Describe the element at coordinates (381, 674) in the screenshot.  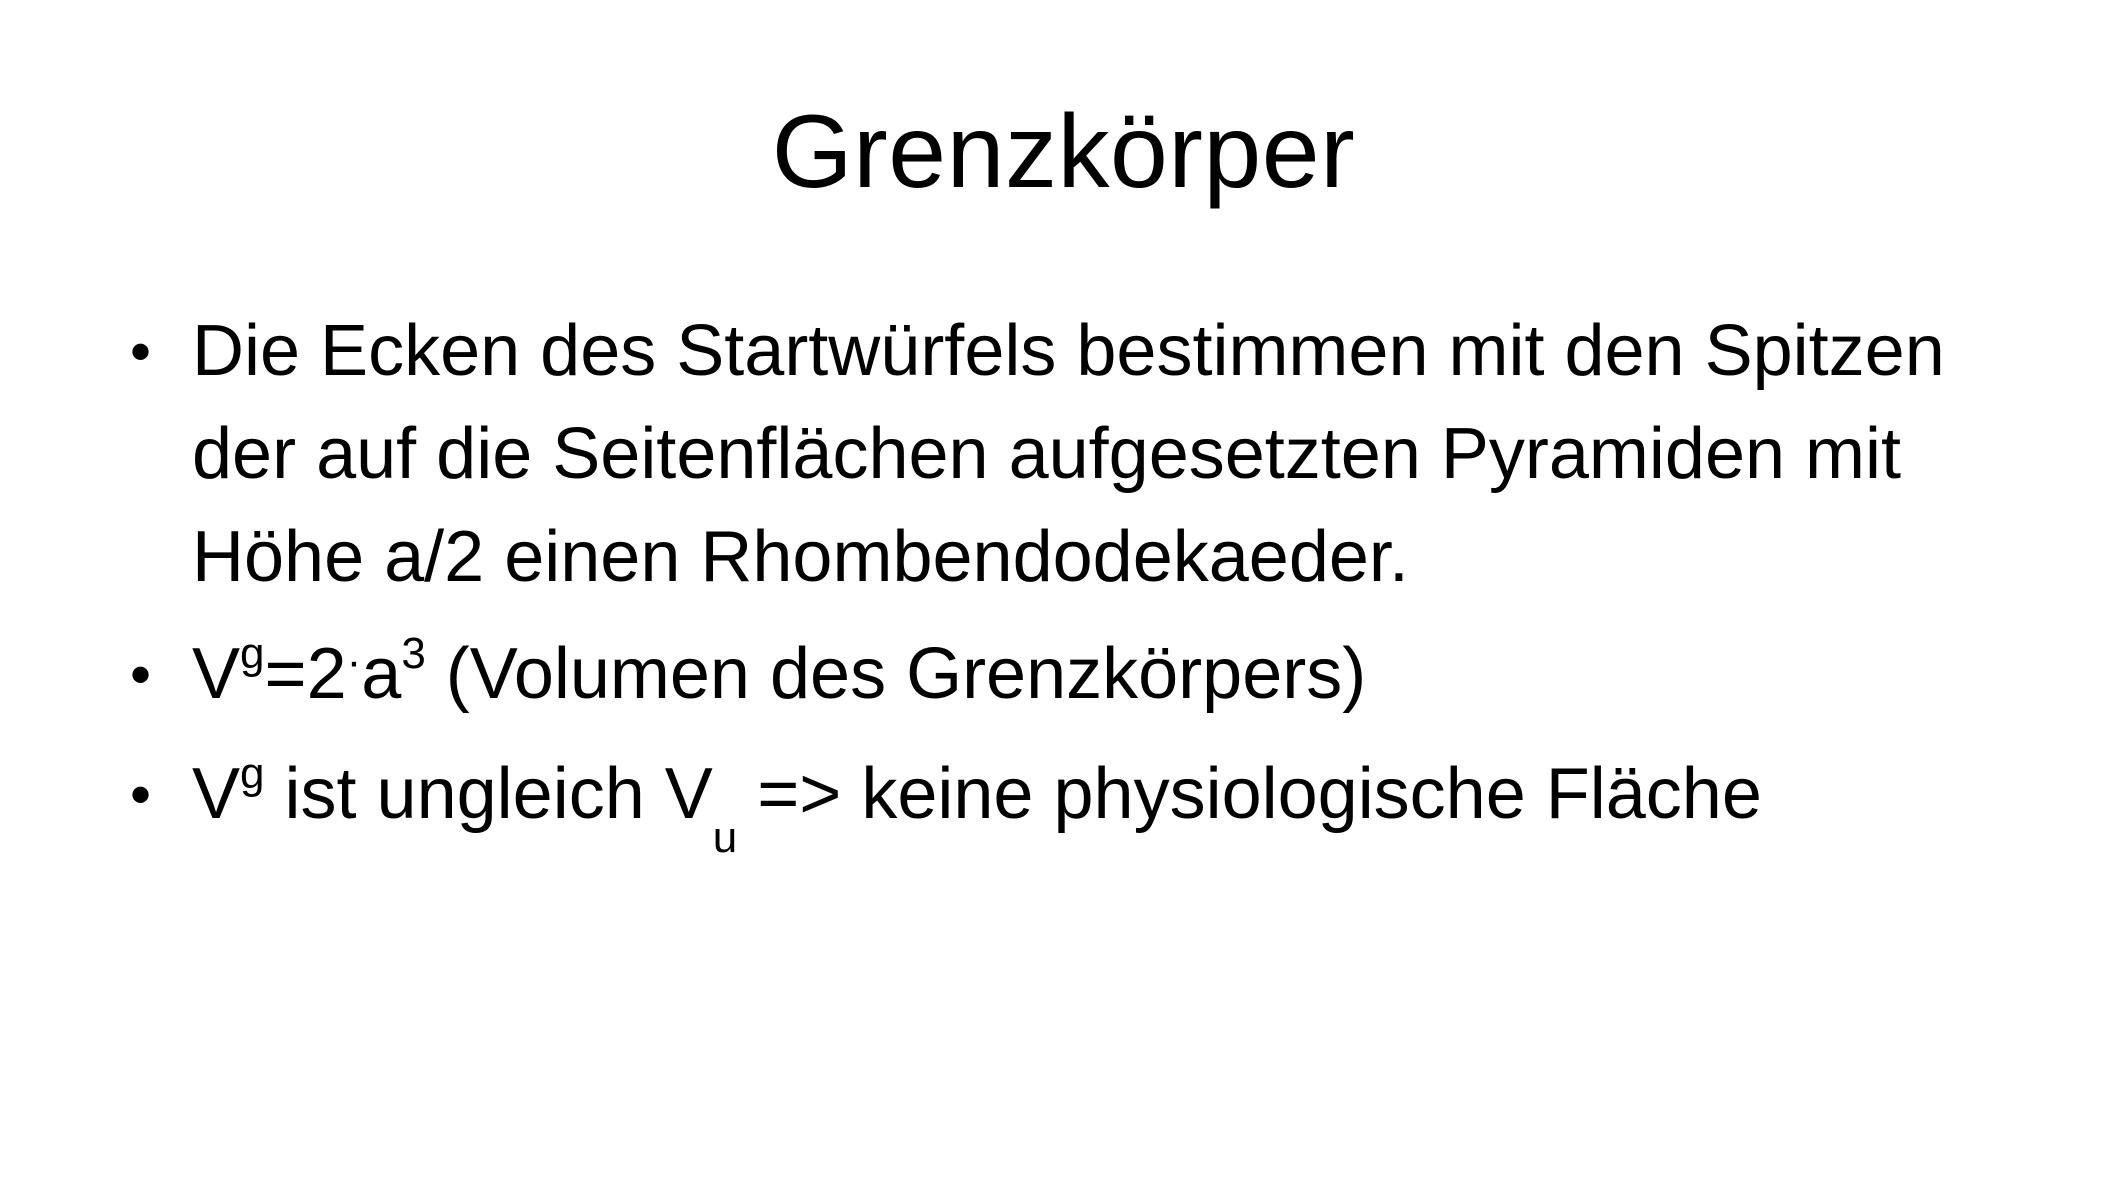
I see `formula-a: a` at that location.